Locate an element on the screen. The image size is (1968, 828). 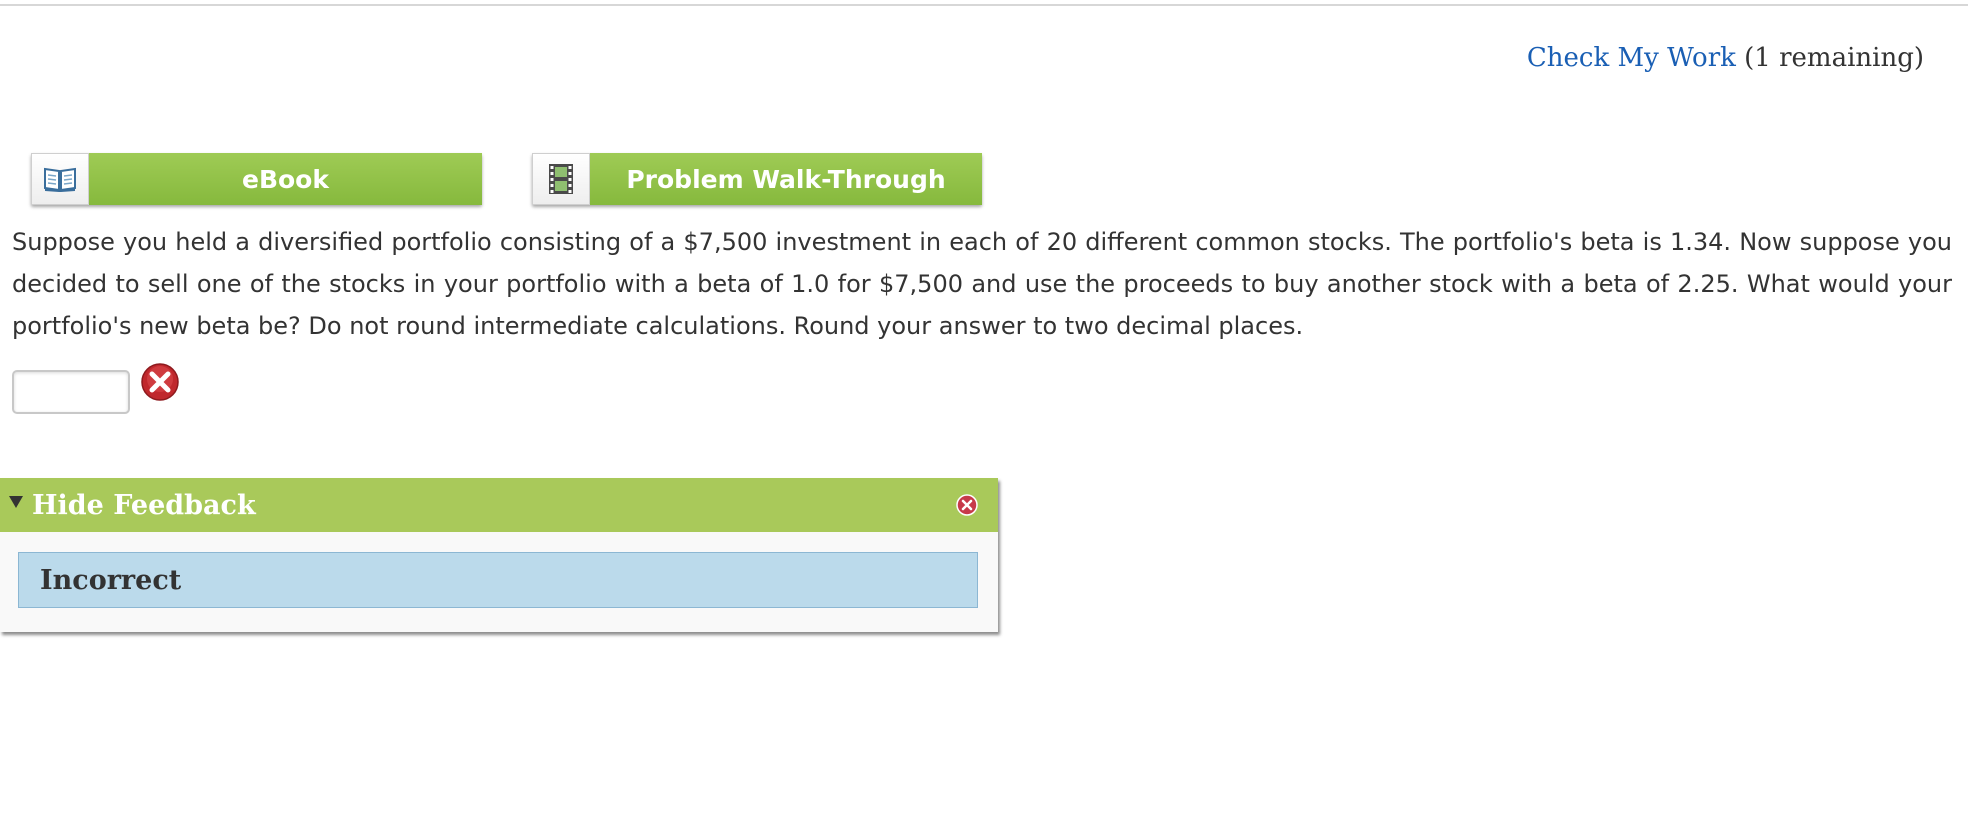
collapse-triangle-icon is located at coordinates (16, 502).